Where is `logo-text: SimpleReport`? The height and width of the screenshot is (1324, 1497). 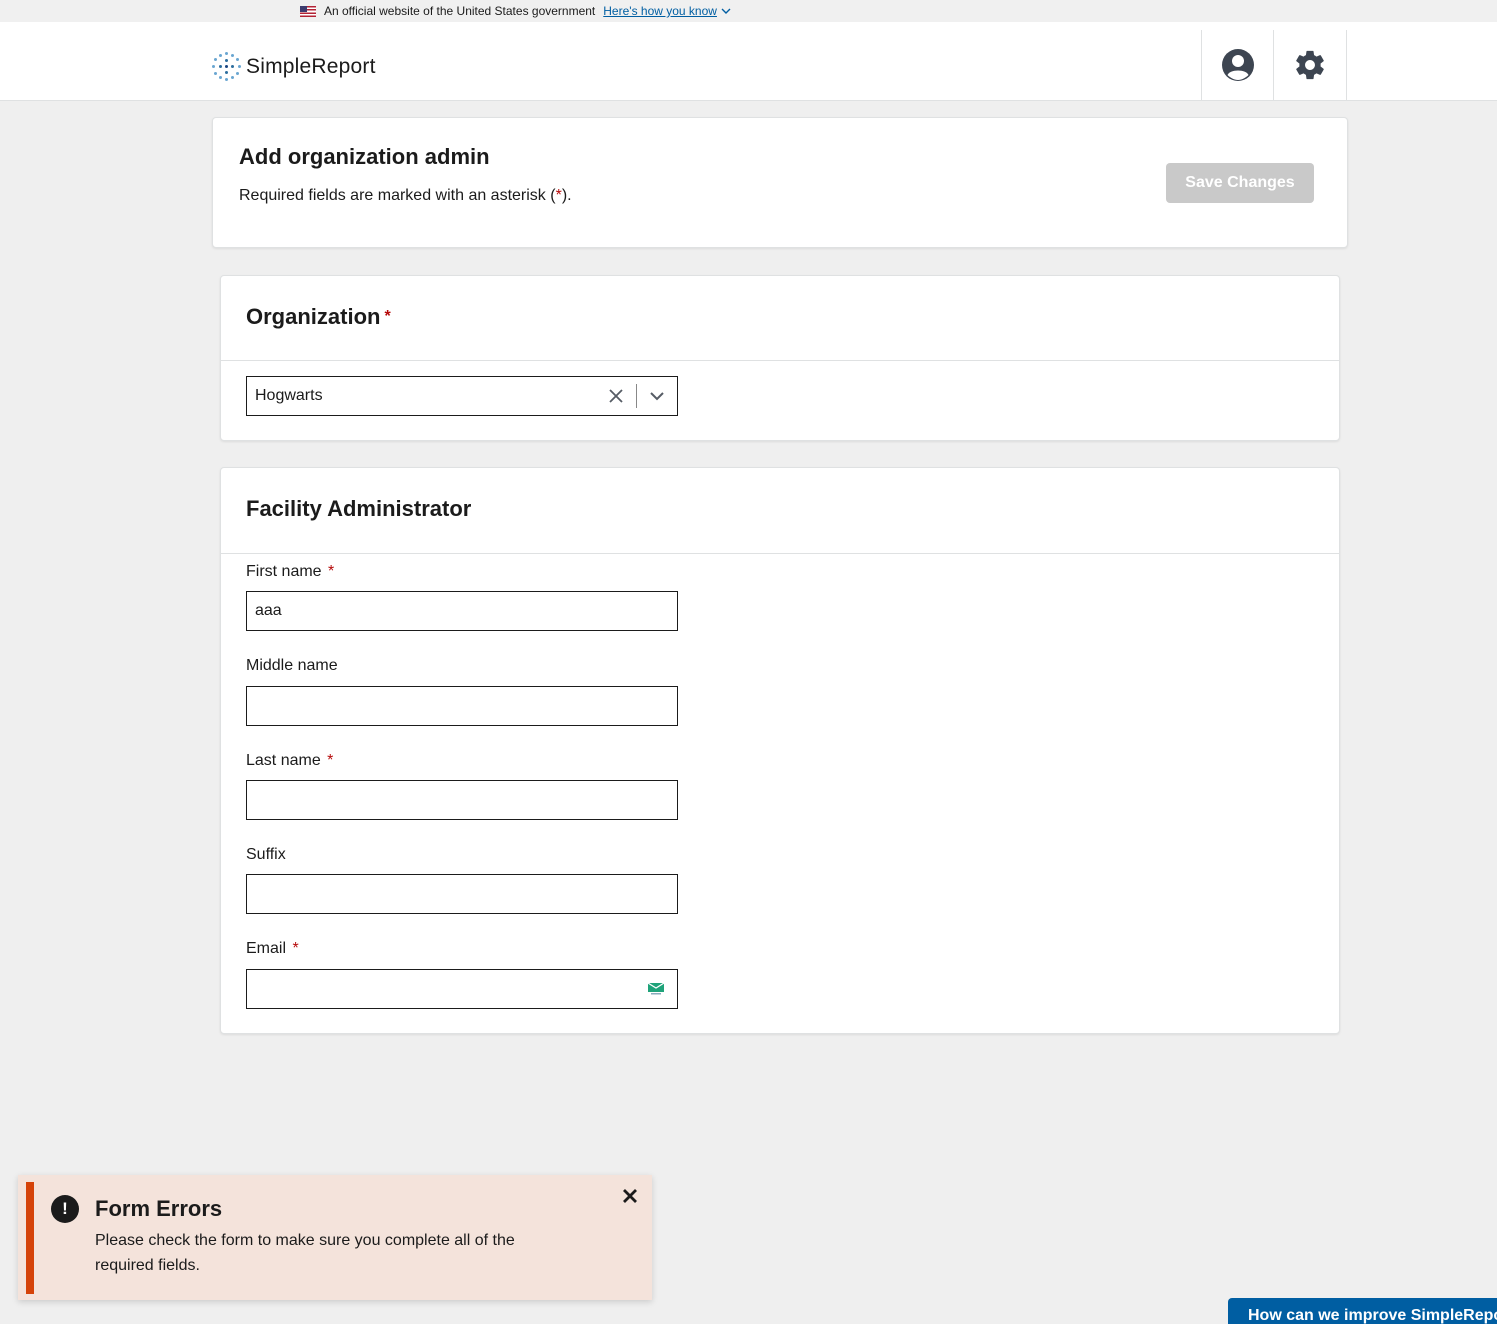 logo-text: SimpleReport is located at coordinates (311, 66).